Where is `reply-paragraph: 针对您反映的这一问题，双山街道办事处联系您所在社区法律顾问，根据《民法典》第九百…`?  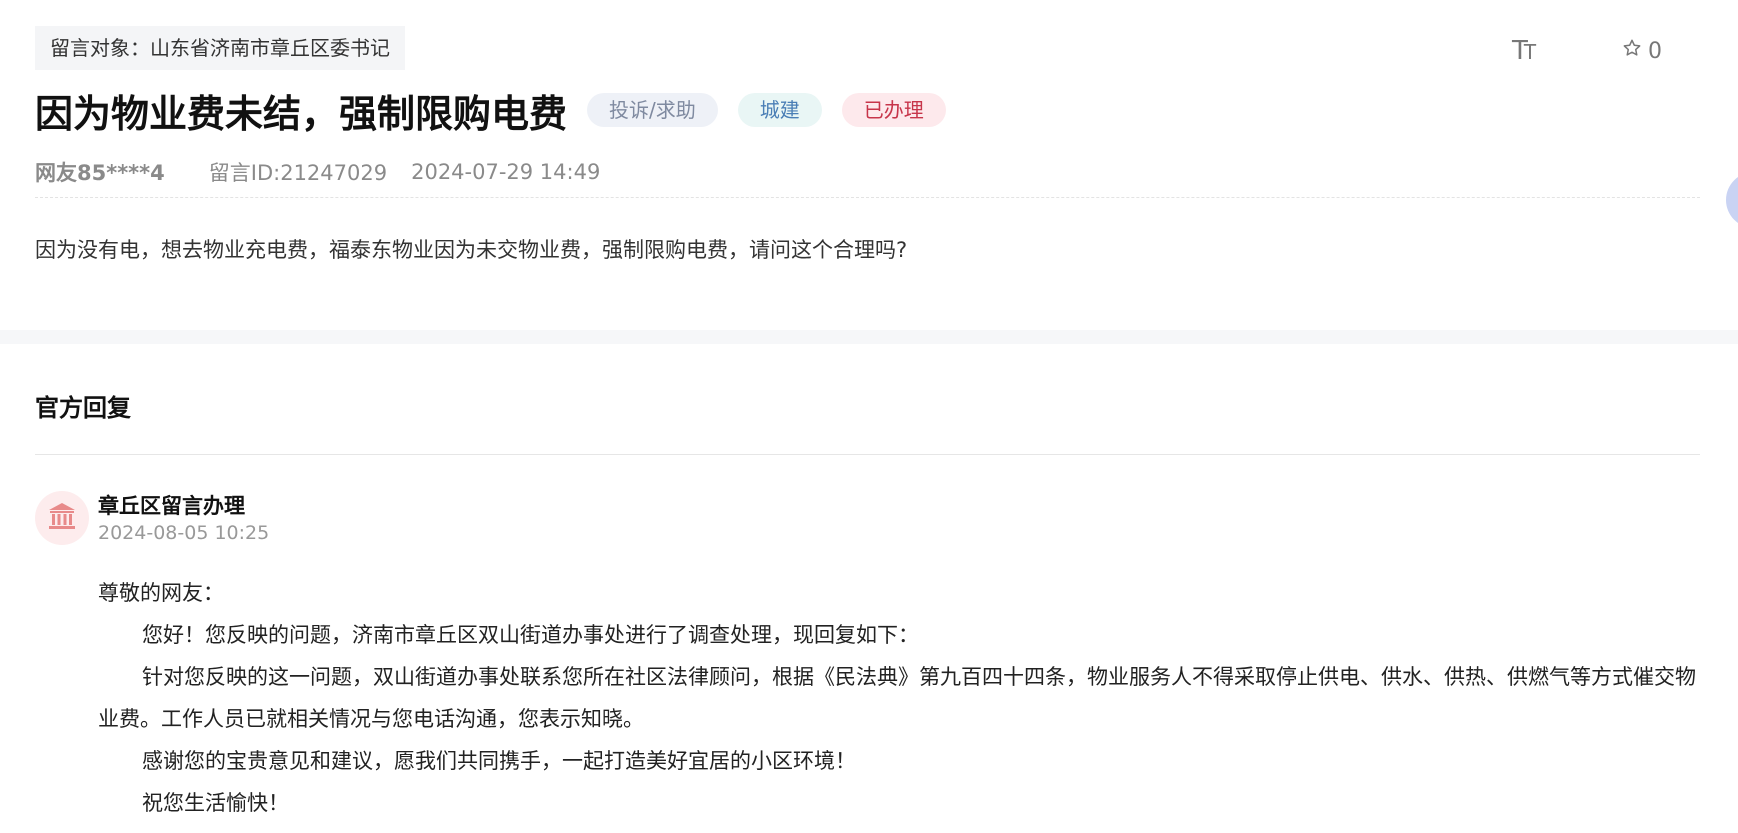
reply-paragraph: 针对您反映的这一问题，双山街道办事处联系您所在社区法律顾问，根据《民法典》第九百… is located at coordinates (897, 698).